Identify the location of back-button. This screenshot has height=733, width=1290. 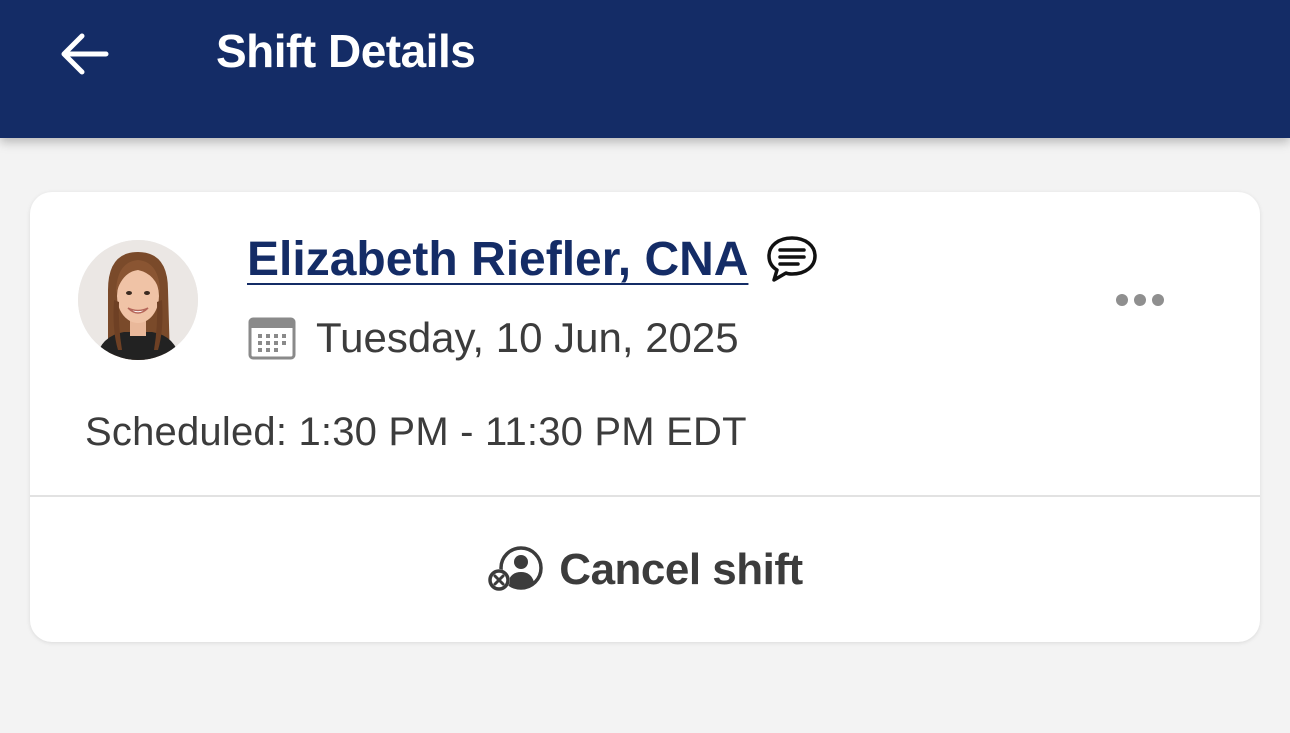
(84, 54).